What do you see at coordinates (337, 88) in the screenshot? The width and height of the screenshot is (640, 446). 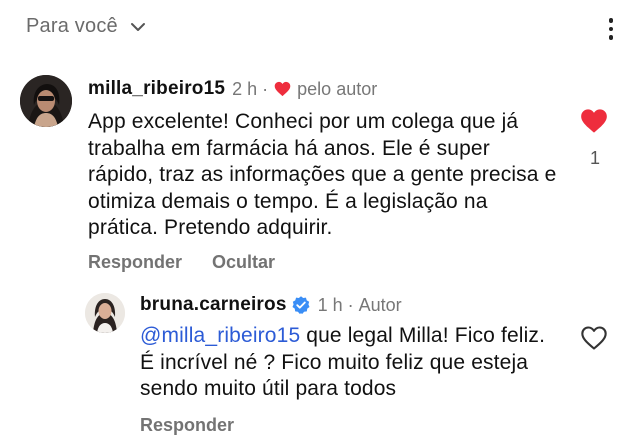 I see `liked-by-author-label: pelo autor` at bounding box center [337, 88].